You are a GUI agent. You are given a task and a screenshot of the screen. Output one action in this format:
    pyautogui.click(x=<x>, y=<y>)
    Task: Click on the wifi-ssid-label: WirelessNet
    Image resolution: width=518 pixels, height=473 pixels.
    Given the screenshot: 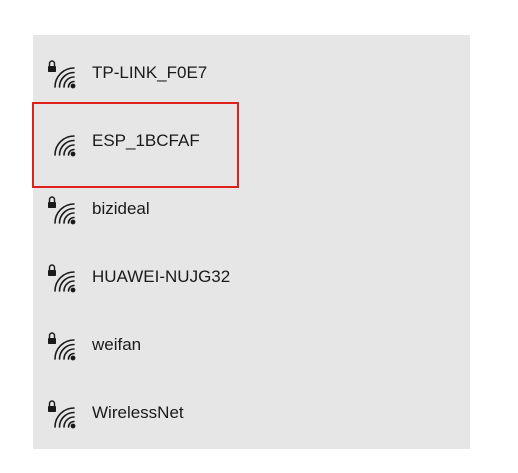 What is the action you would take?
    pyautogui.click(x=138, y=412)
    